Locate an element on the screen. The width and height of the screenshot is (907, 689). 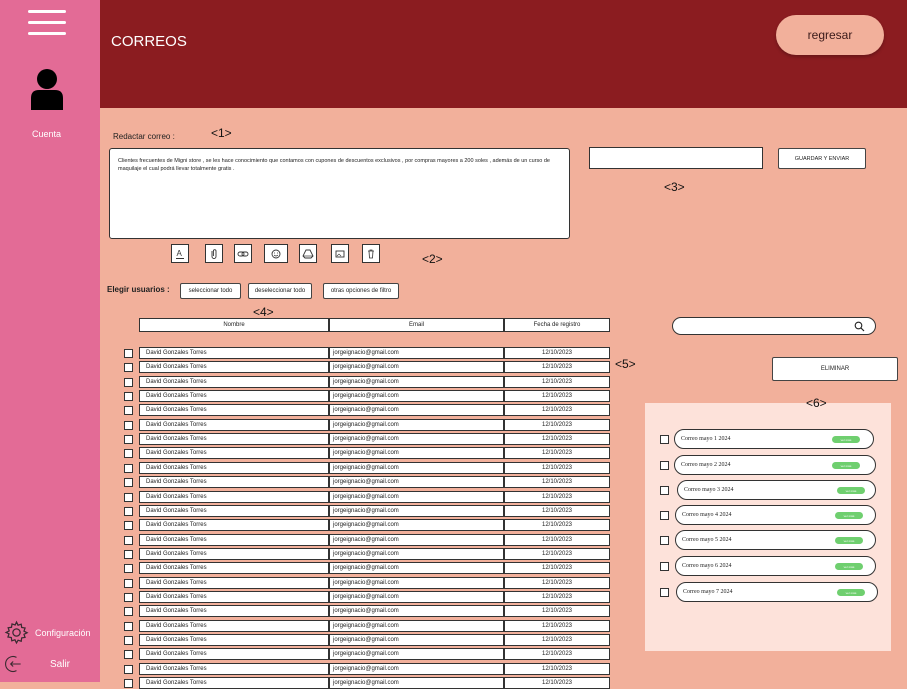
image-icon is located at coordinates (340, 253).